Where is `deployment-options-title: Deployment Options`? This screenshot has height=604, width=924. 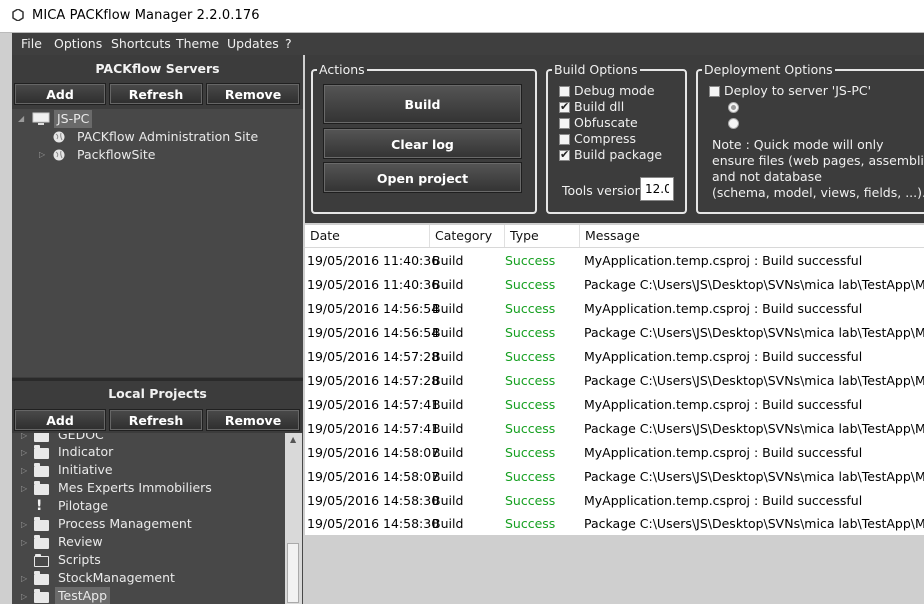 deployment-options-title: Deployment Options is located at coordinates (768, 69).